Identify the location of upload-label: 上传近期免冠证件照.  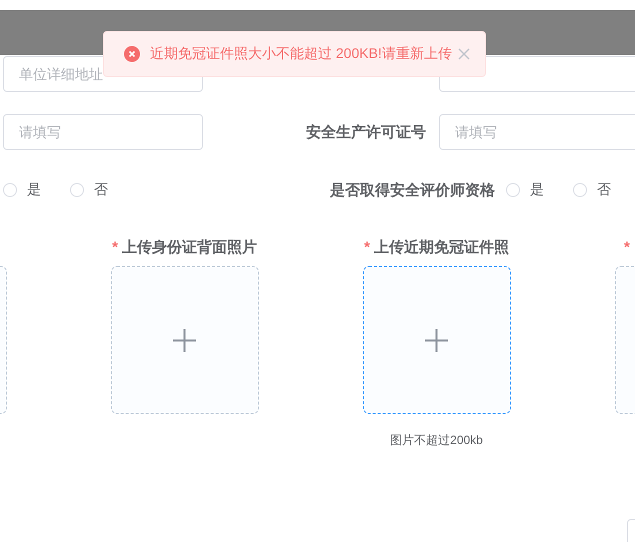
(441, 247).